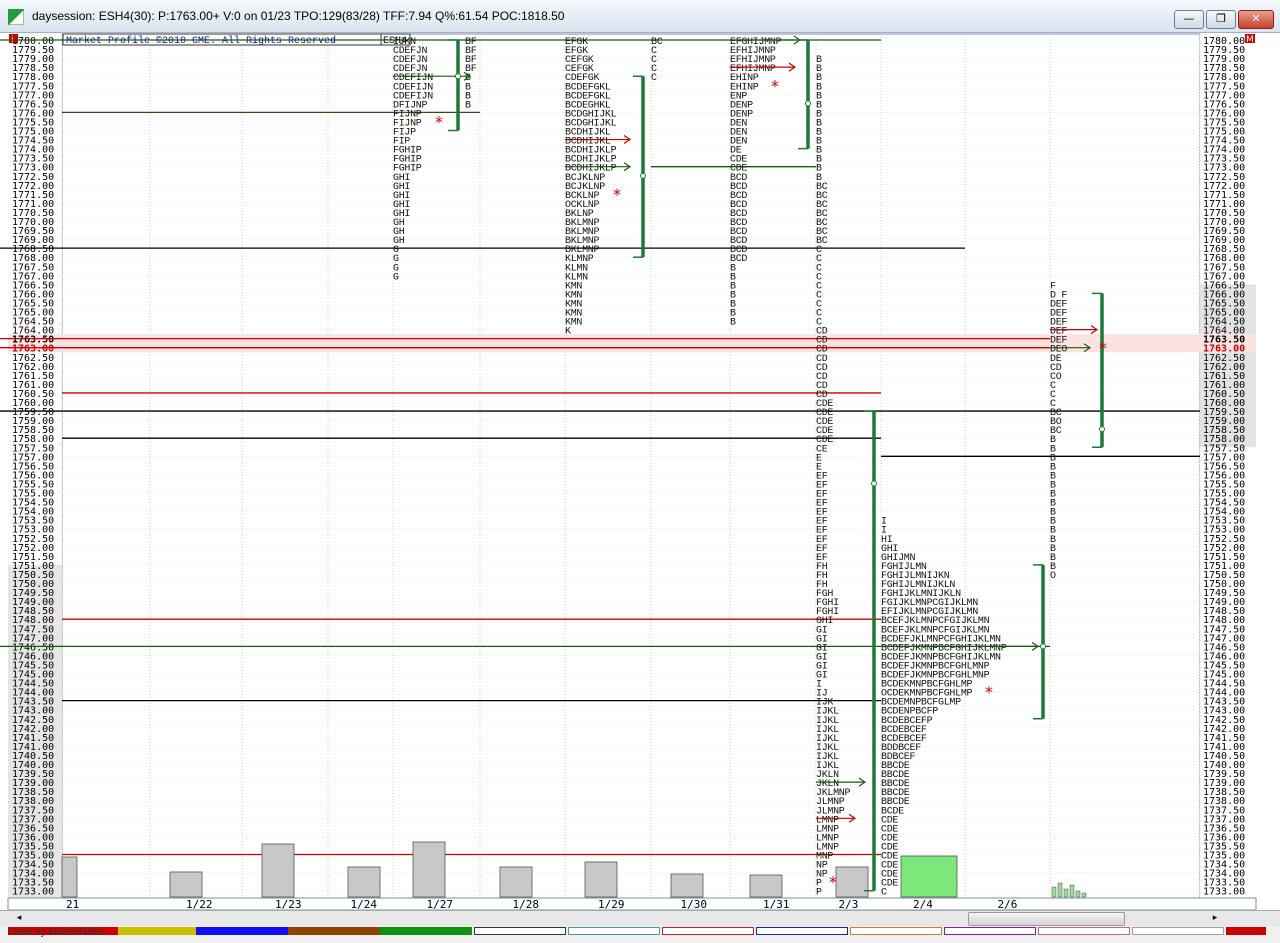 This screenshot has width=1280, height=943. I want to click on date-label: 1/27, so click(440, 904).